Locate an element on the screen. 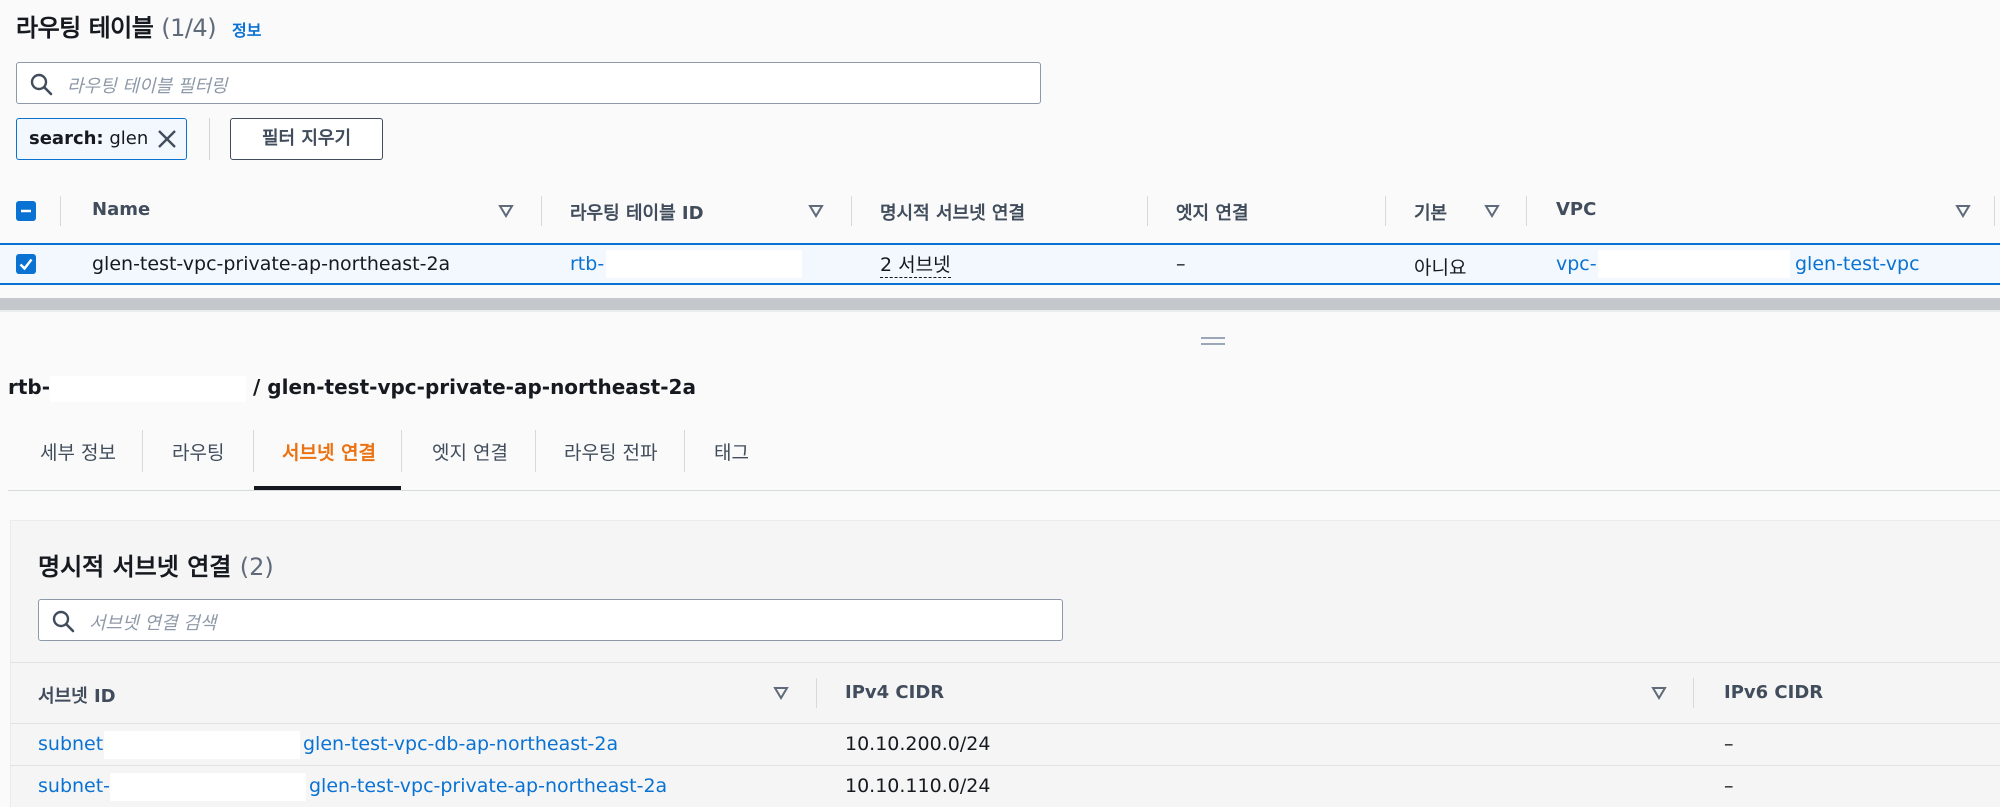 The image size is (2000, 807). col-header-ipv6: IPv6 CIDR is located at coordinates (1773, 692).